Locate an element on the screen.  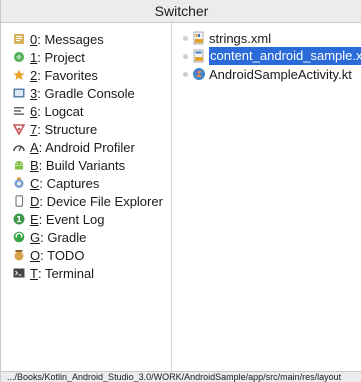
tool-window-todo: O: TODO is located at coordinates (82, 255).